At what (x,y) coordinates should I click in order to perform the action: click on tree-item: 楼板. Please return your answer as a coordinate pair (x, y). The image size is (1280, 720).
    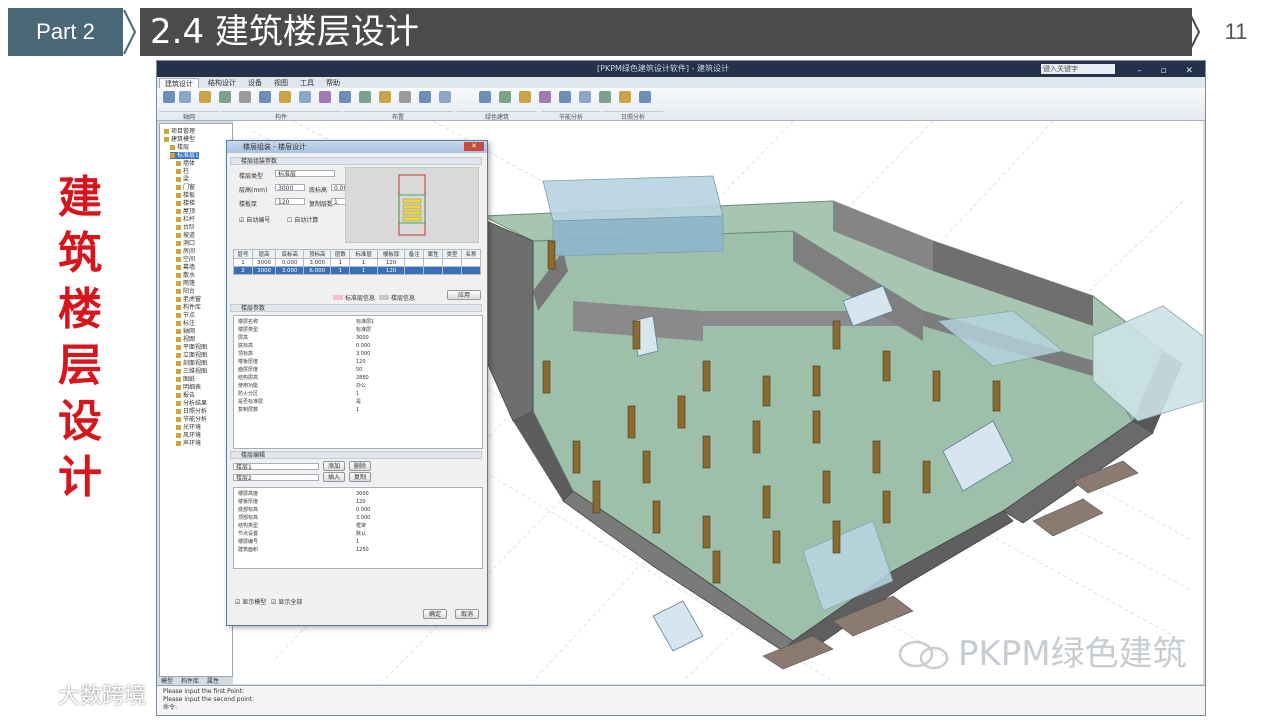
    Looking at the image, I should click on (185, 195).